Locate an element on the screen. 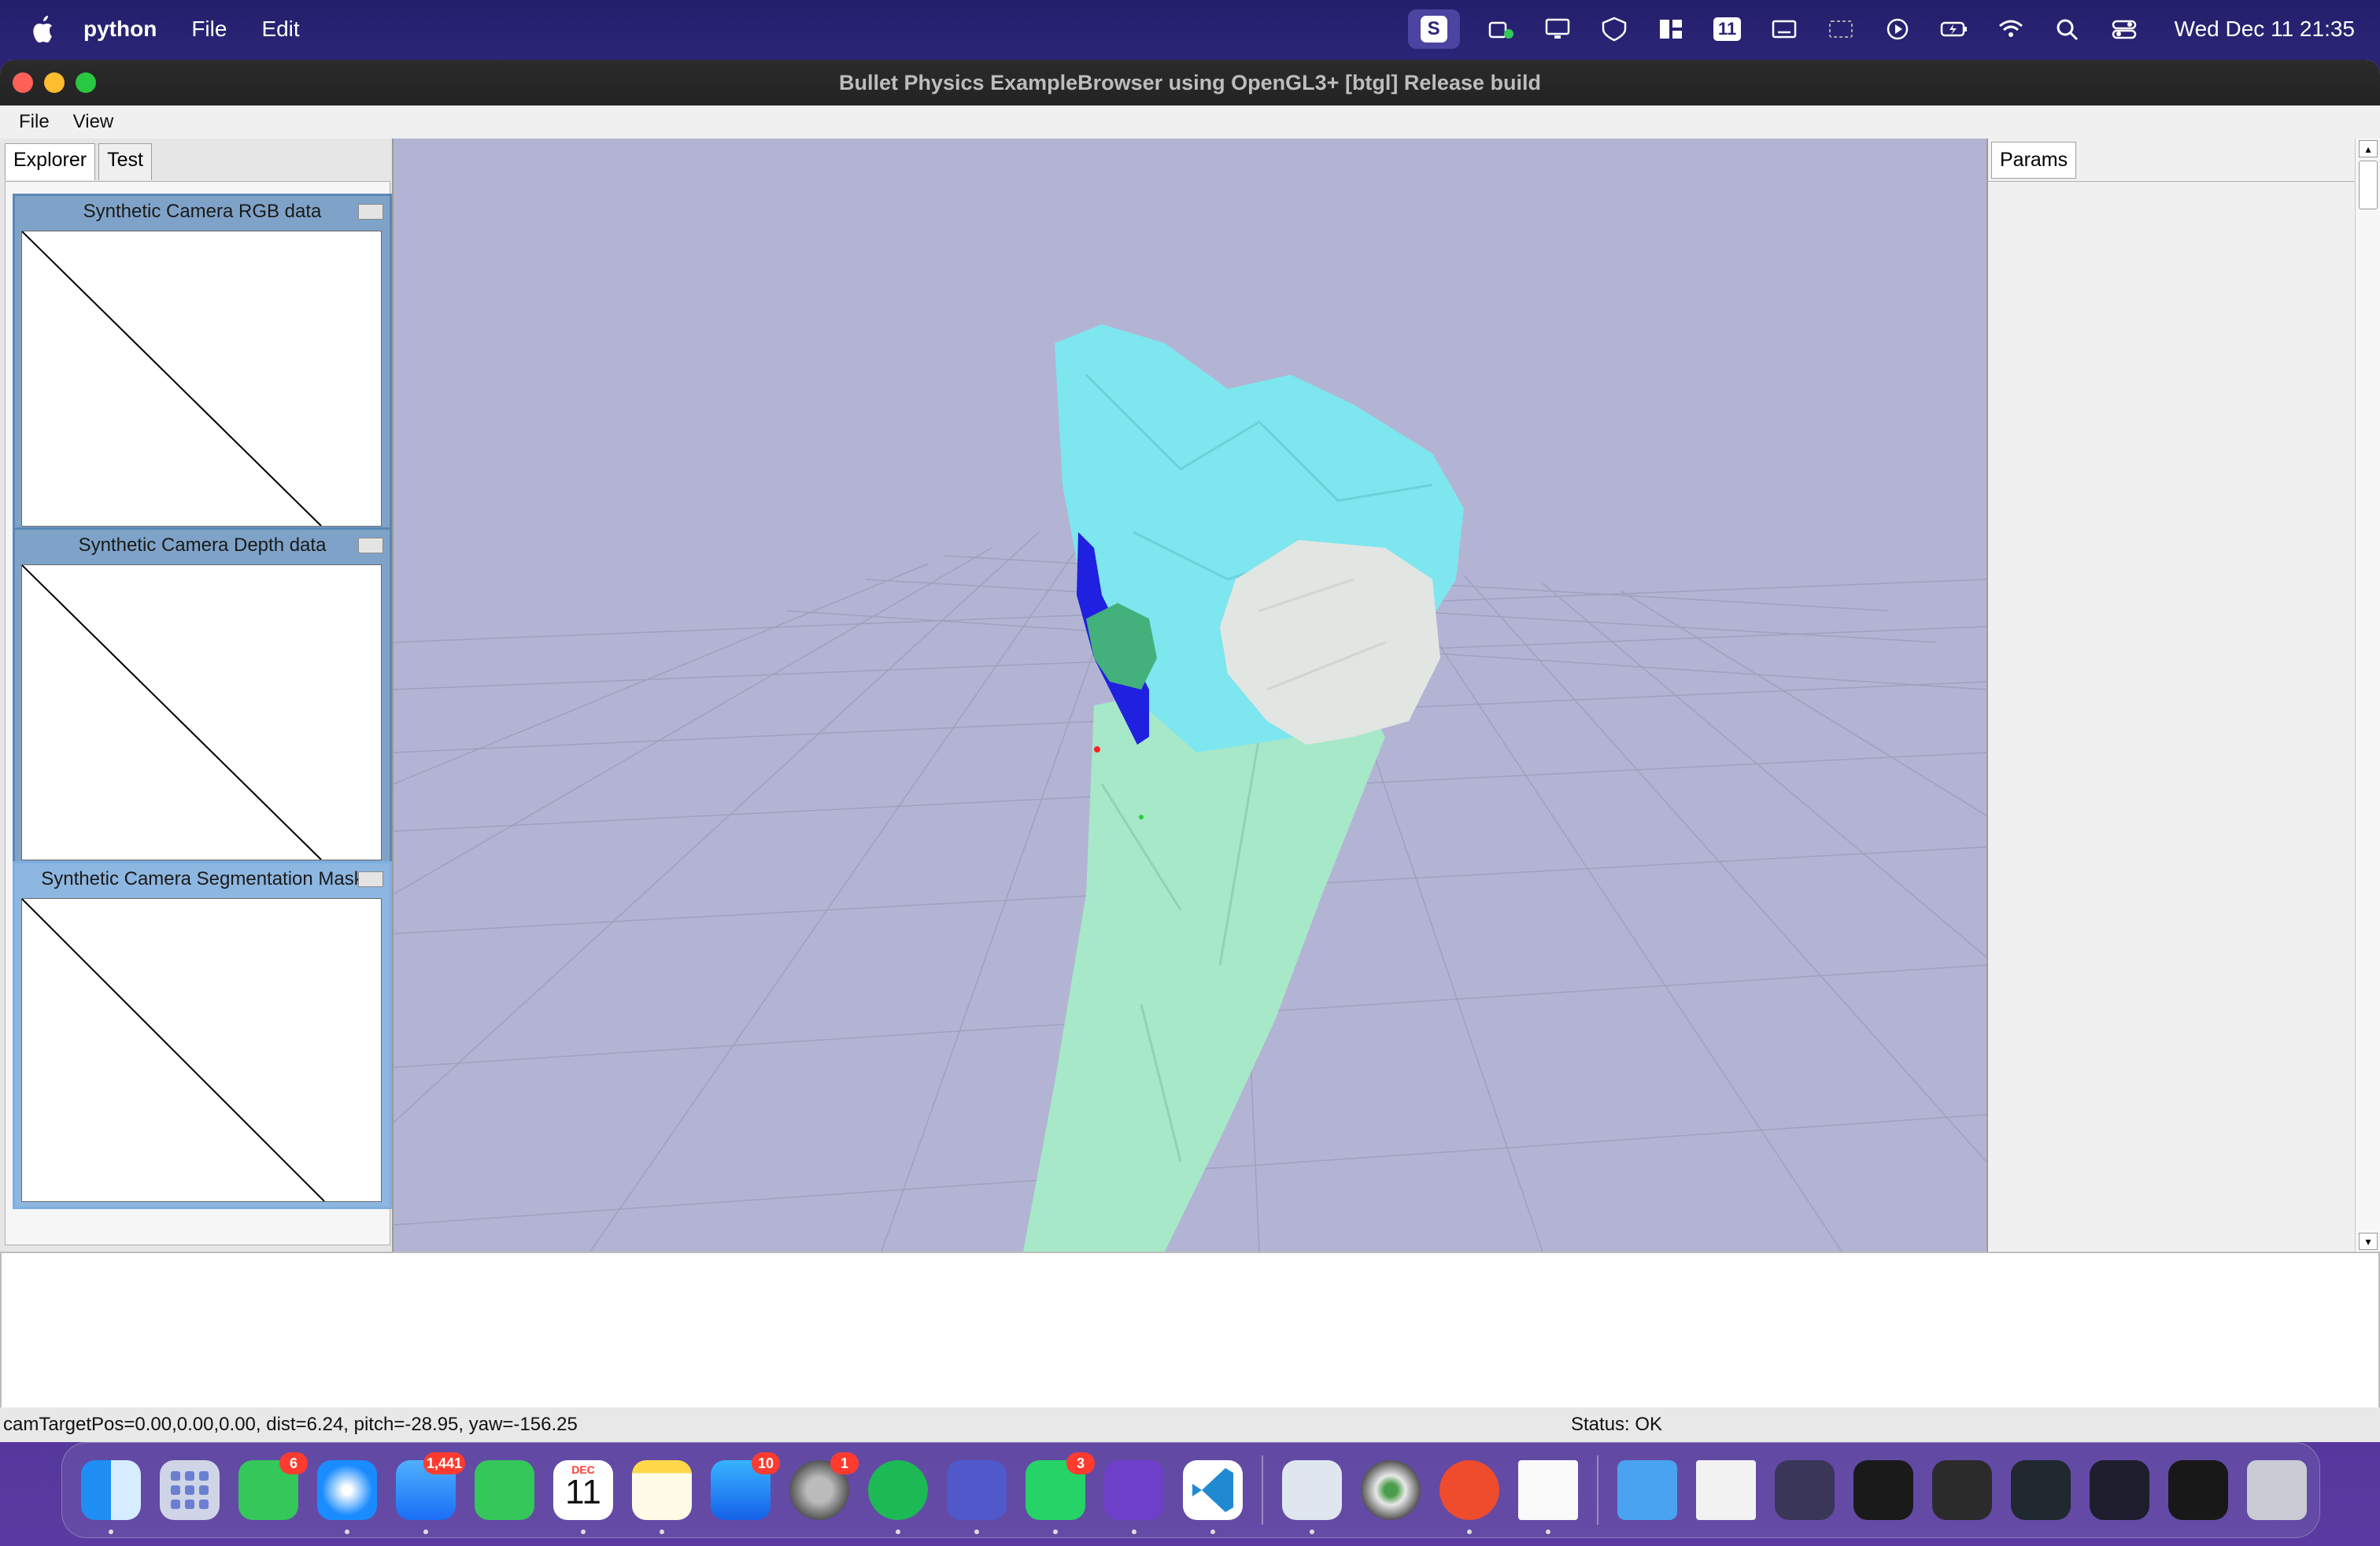  explorer-tabs: Explorer Test is located at coordinates (80, 161).